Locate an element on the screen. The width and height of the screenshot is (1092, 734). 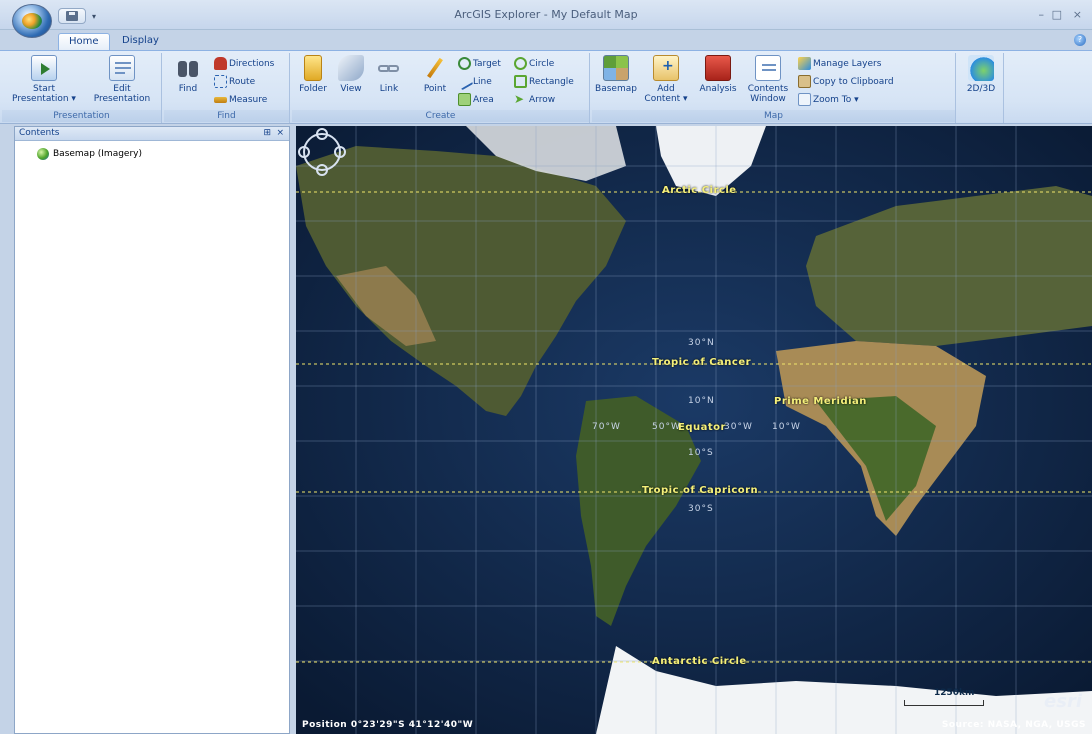
add-content-button: + Add Content ▾ is located at coordinates (666, 79).